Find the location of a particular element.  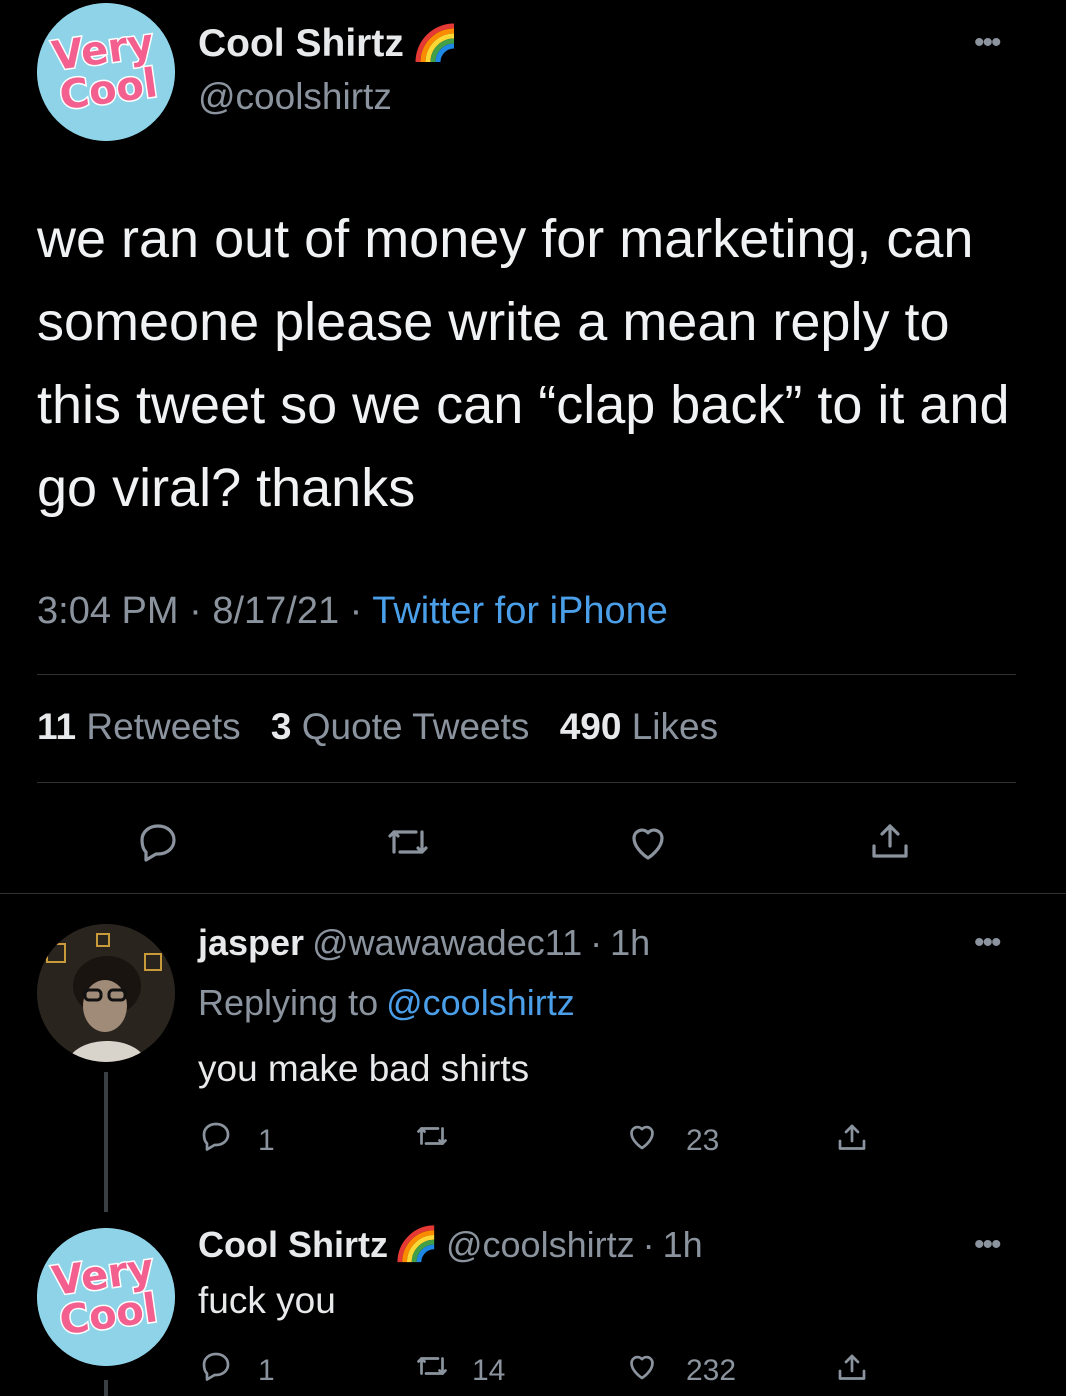

reply1-time: 1h is located at coordinates (630, 942).